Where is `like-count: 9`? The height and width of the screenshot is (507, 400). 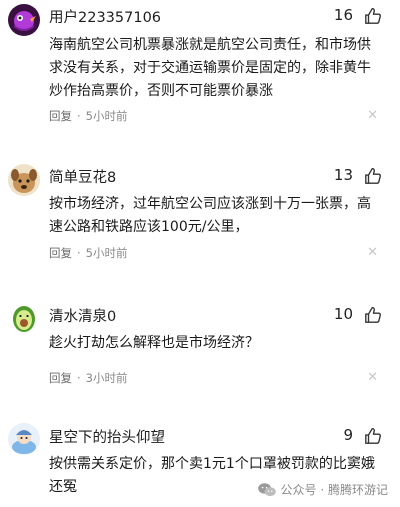
like-count: 9 is located at coordinates (348, 435).